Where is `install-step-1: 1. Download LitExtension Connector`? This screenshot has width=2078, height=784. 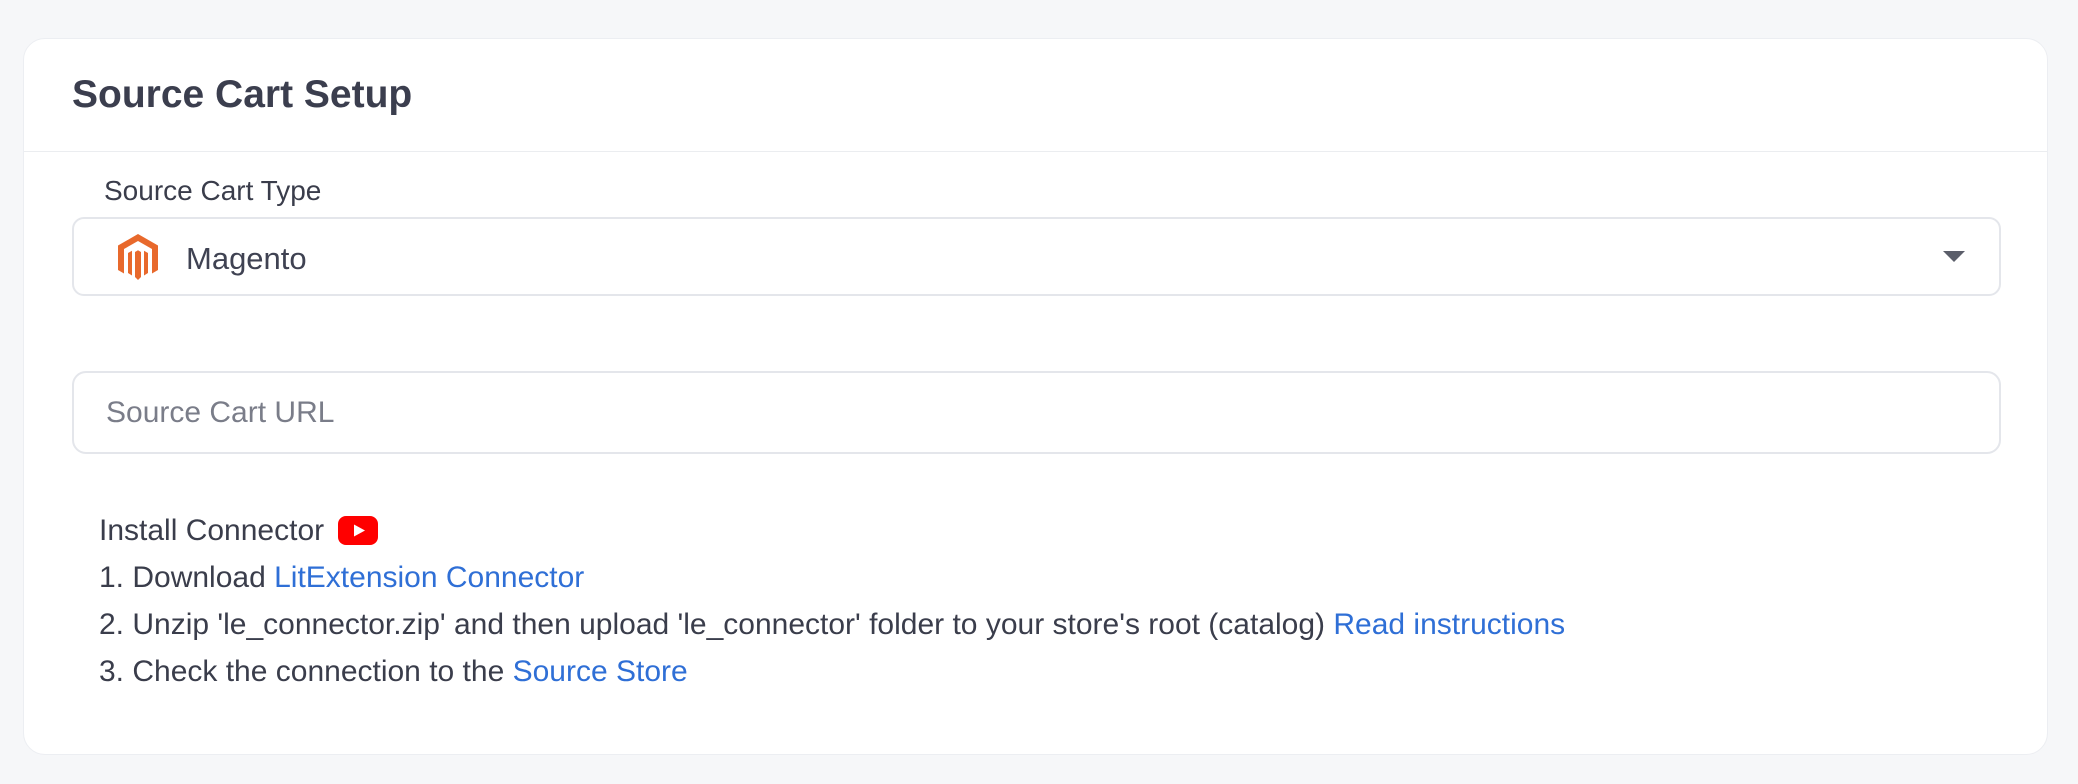
install-step-1: 1. Download LitExtension Connector is located at coordinates (832, 577).